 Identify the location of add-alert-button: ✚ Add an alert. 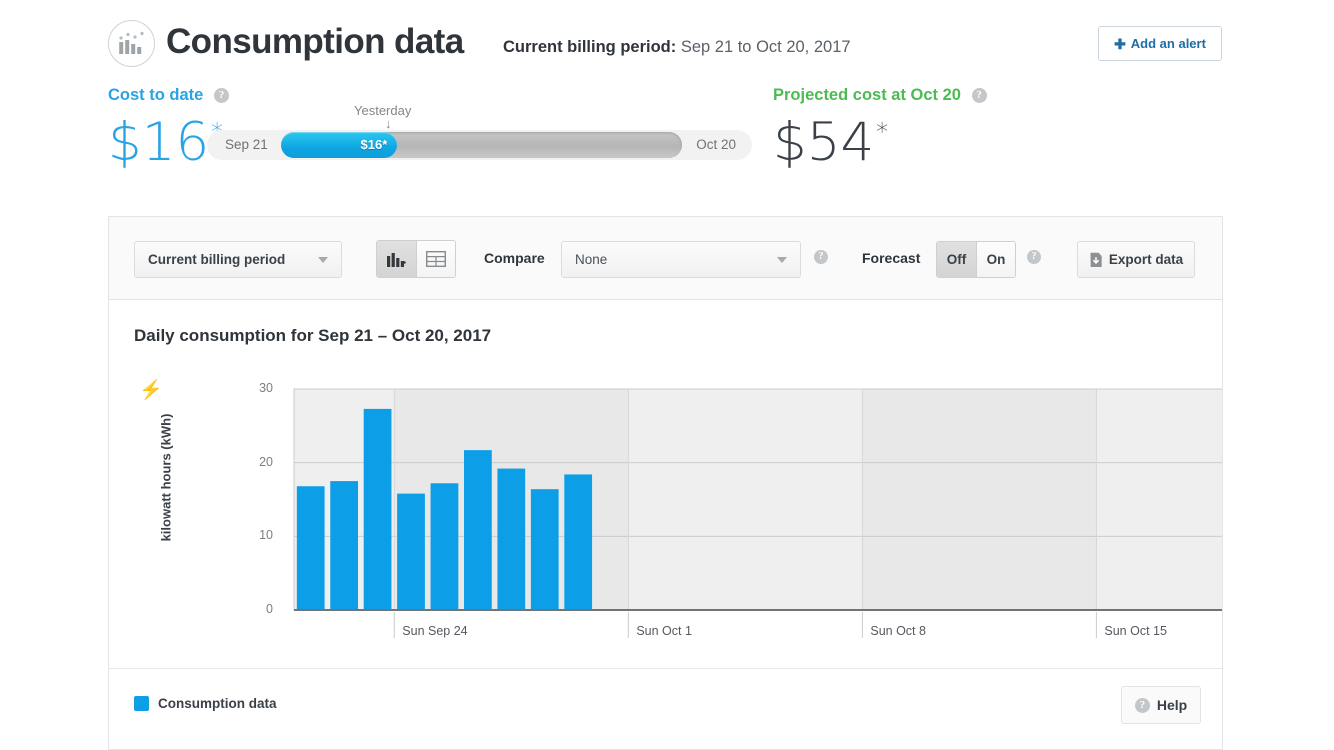
(1160, 43).